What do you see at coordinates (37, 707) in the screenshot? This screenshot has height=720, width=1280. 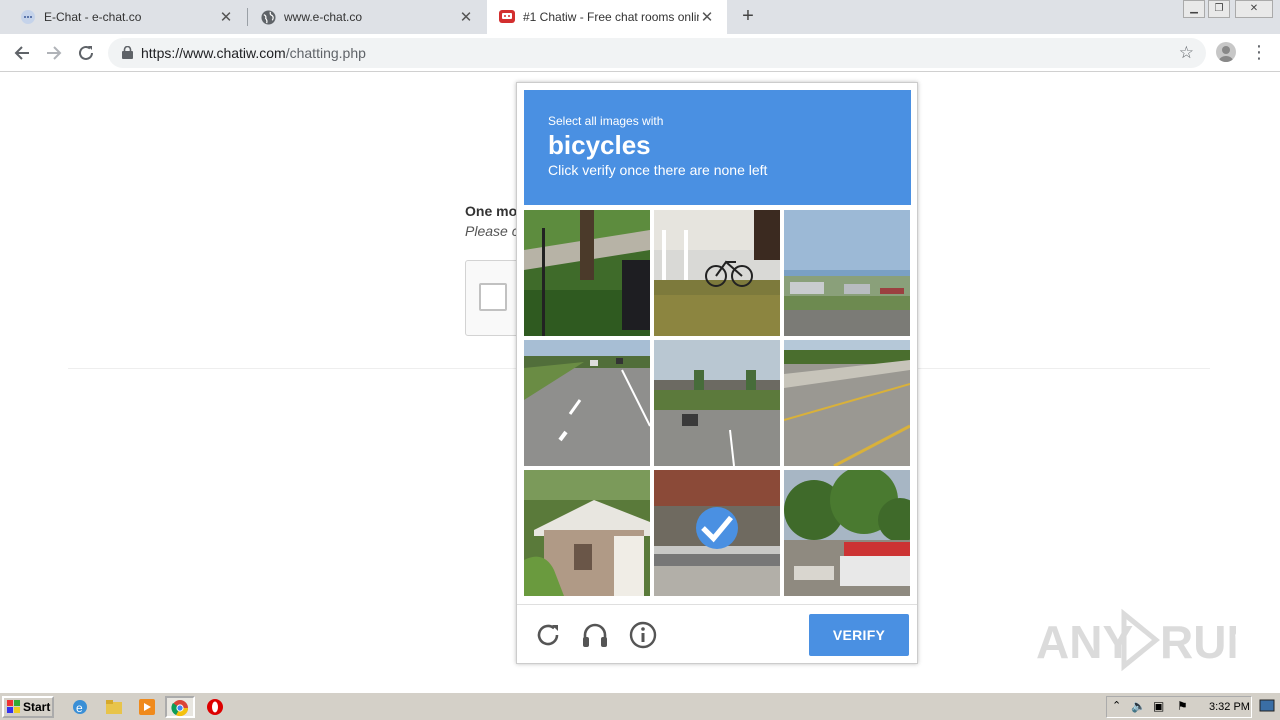 I see `start-label: Start` at bounding box center [37, 707].